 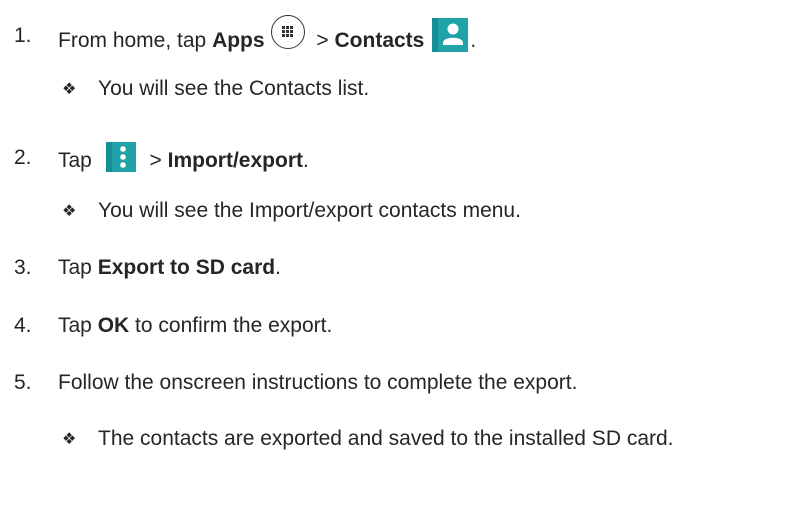 I want to click on step-text: From home, tap Apps > Contacts ., so click(x=267, y=36).